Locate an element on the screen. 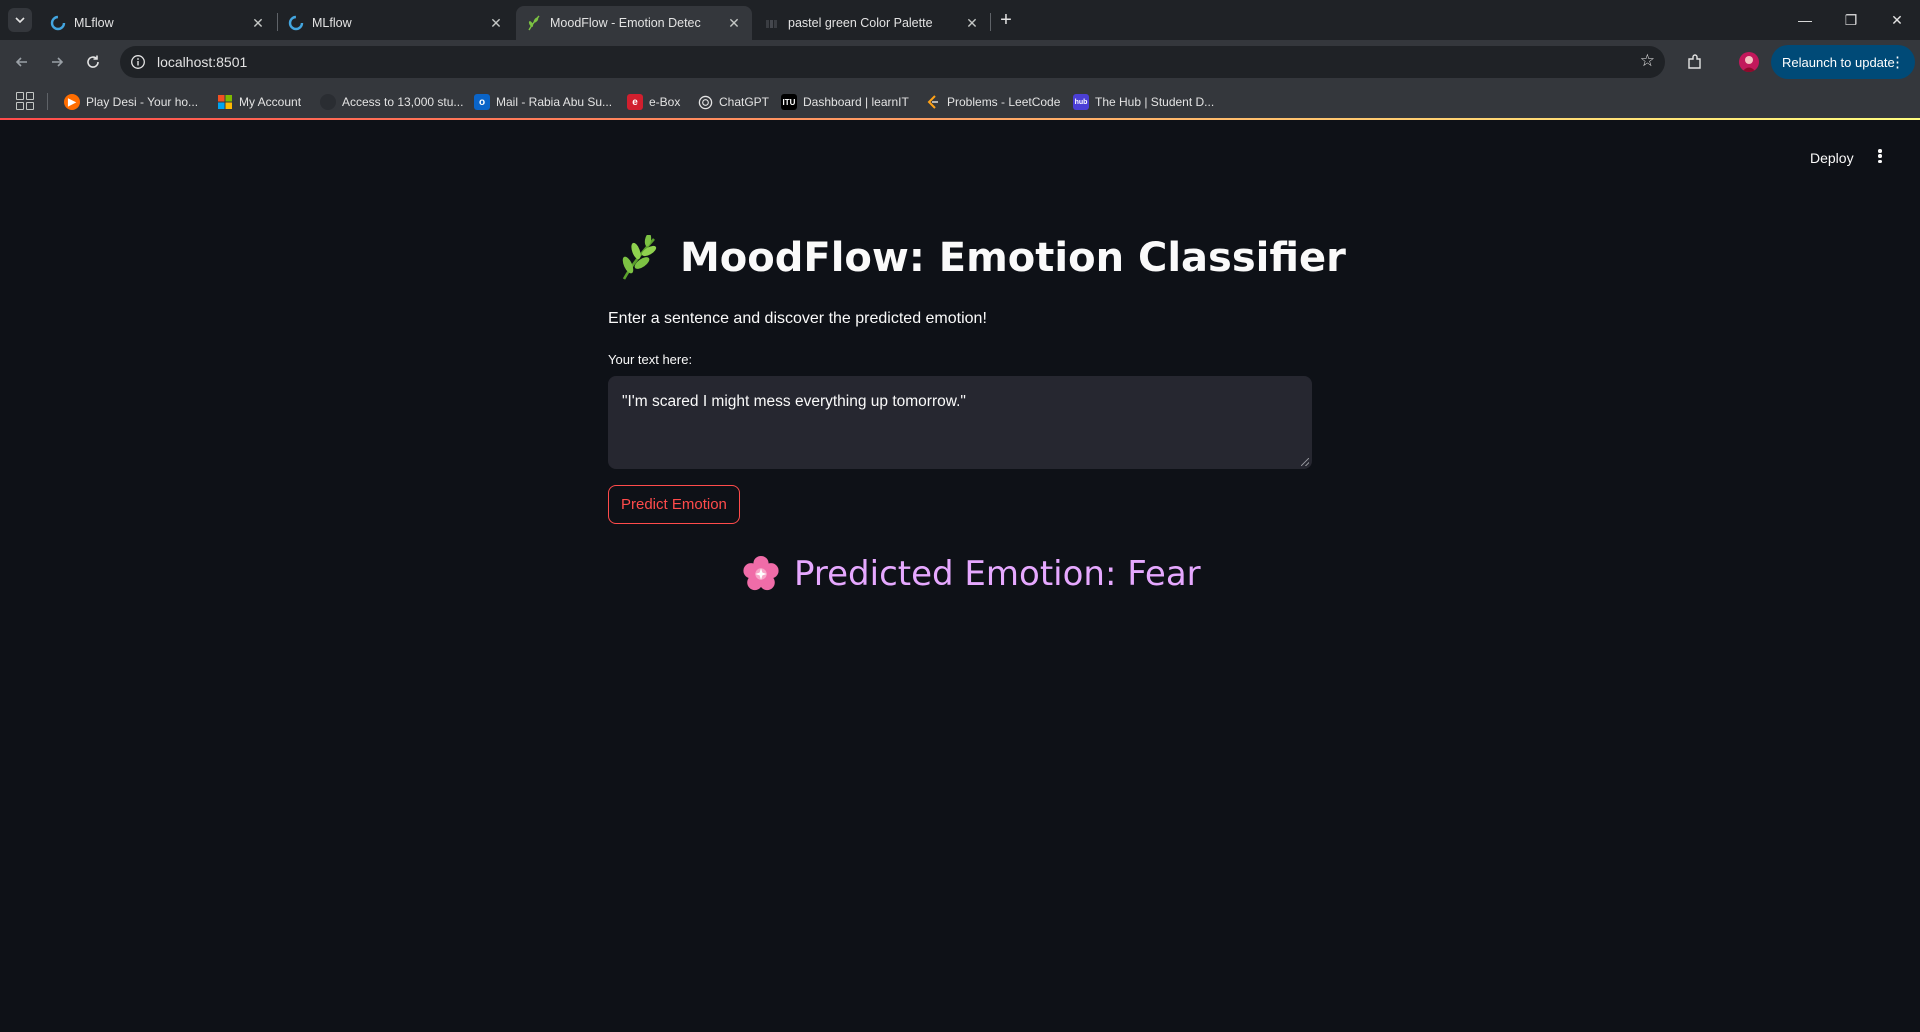  tab-search-button is located at coordinates (20, 20).